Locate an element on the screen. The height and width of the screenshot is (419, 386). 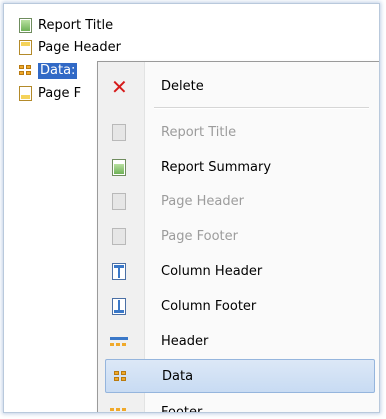
tree-item-page-footer: Page F is located at coordinates (49, 94).